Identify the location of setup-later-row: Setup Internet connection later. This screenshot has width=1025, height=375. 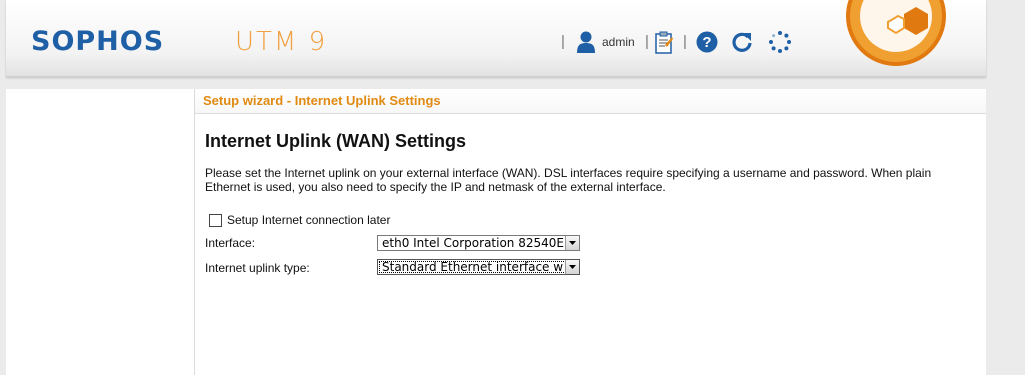
(299, 220).